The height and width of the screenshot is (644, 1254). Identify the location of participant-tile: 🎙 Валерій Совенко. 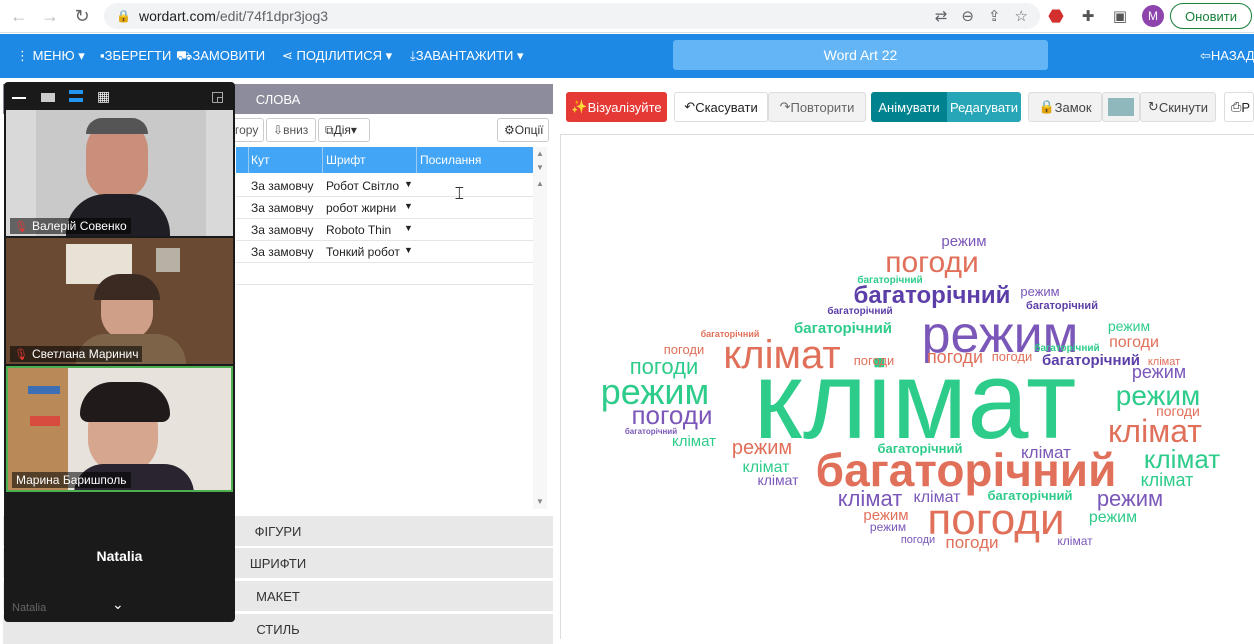
(119, 173).